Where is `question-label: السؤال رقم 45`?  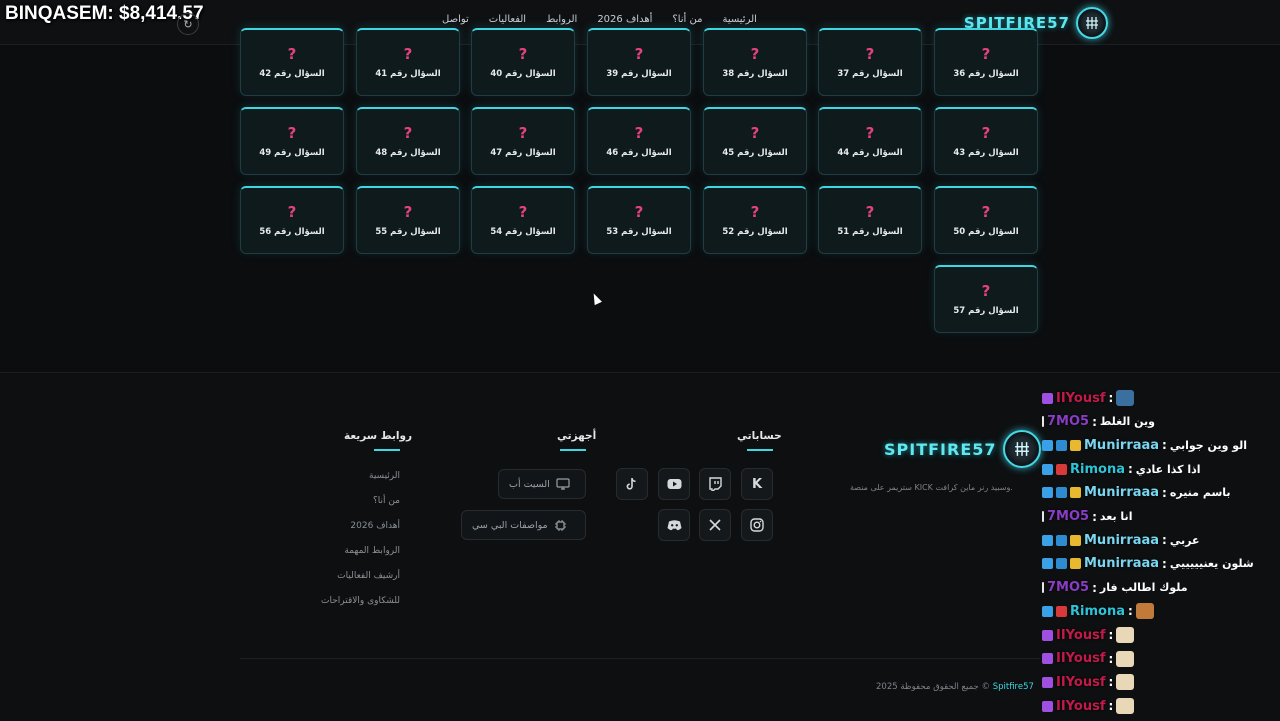 question-label: السؤال رقم 45 is located at coordinates (755, 153).